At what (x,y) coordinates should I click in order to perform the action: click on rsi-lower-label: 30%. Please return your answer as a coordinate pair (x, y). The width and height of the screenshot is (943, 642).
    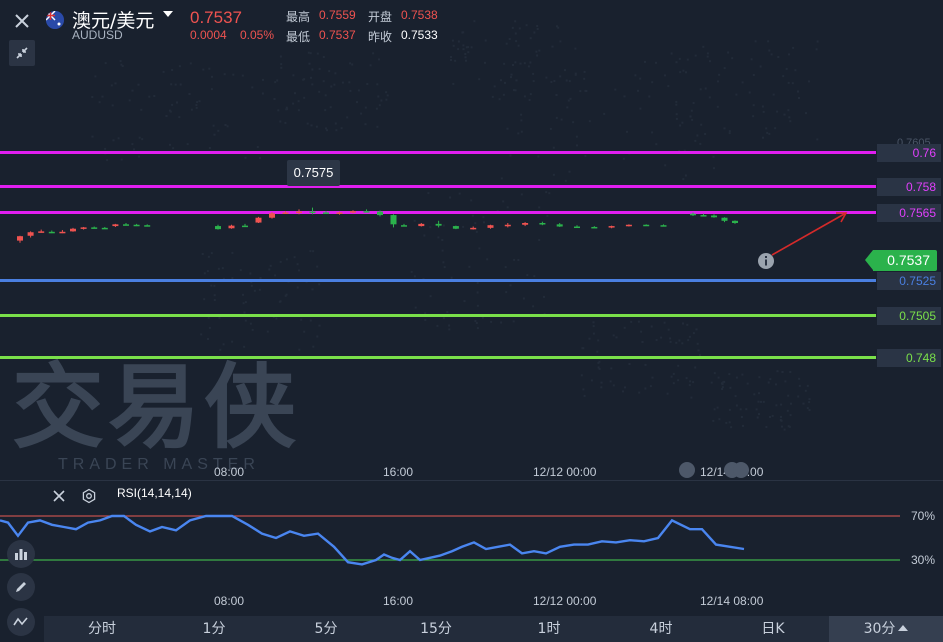
    Looking at the image, I should click on (923, 560).